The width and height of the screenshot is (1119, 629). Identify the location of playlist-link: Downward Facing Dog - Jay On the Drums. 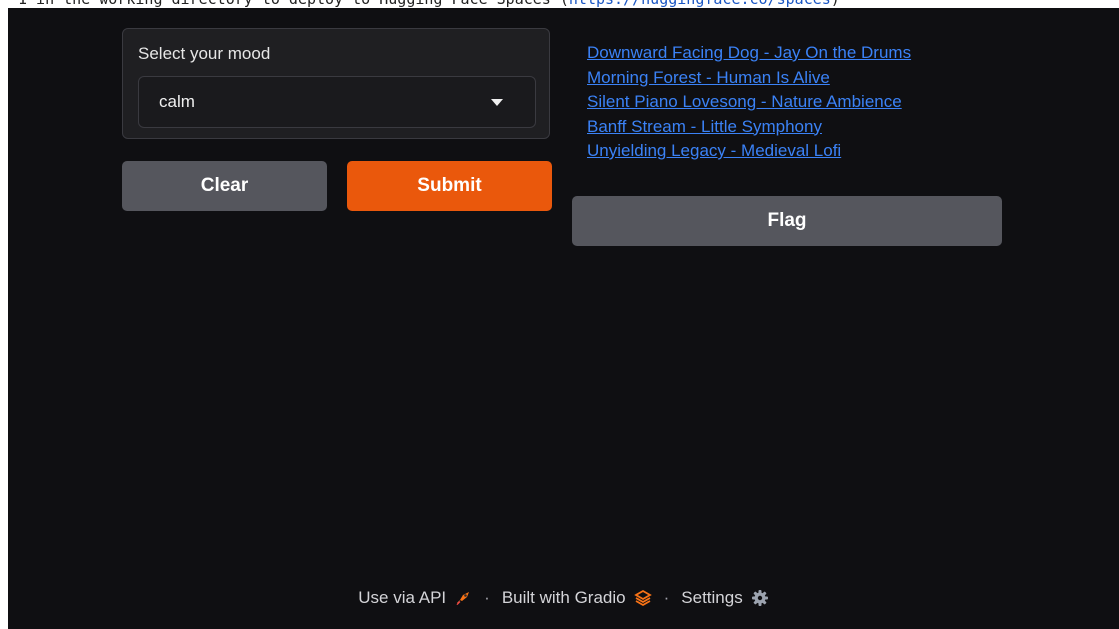
(749, 53).